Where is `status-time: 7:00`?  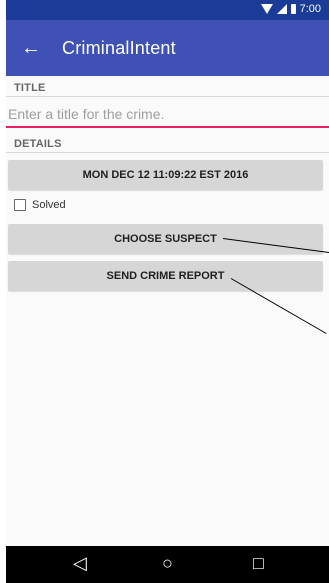
status-time: 7:00 is located at coordinates (310, 9).